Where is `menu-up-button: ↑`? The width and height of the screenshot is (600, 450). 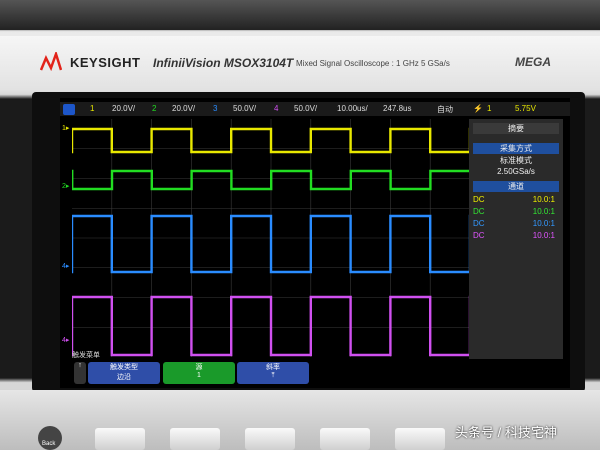 menu-up-button: ↑ is located at coordinates (80, 373).